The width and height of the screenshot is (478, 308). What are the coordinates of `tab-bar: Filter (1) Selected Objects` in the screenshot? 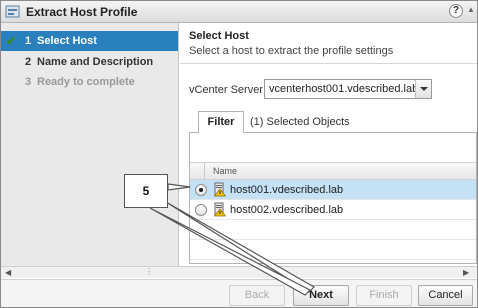 It's located at (333, 121).